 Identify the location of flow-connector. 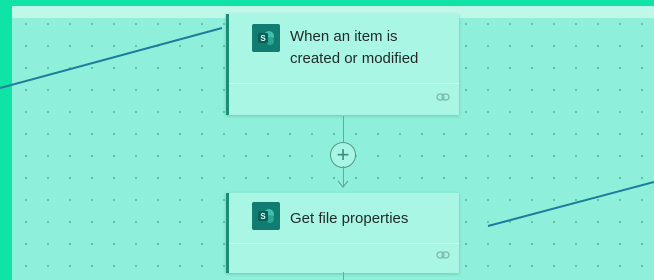
(343, 276).